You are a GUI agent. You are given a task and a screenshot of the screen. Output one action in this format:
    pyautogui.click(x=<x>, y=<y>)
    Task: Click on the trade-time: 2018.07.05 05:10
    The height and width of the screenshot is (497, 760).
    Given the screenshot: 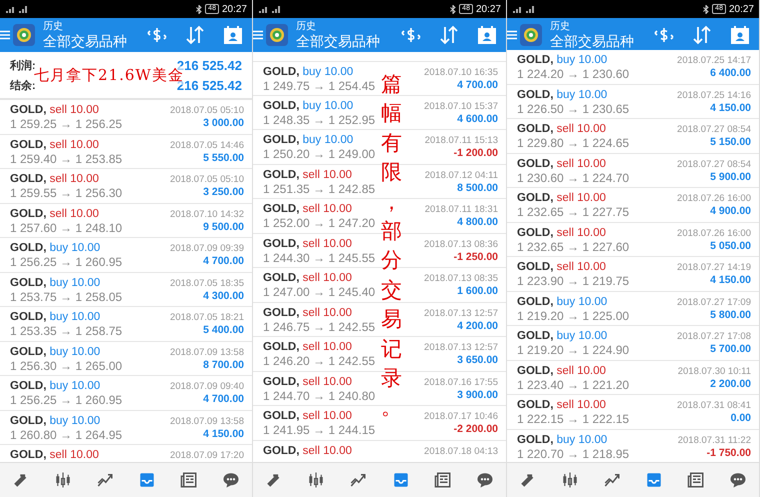 What is the action you would take?
    pyautogui.click(x=207, y=180)
    